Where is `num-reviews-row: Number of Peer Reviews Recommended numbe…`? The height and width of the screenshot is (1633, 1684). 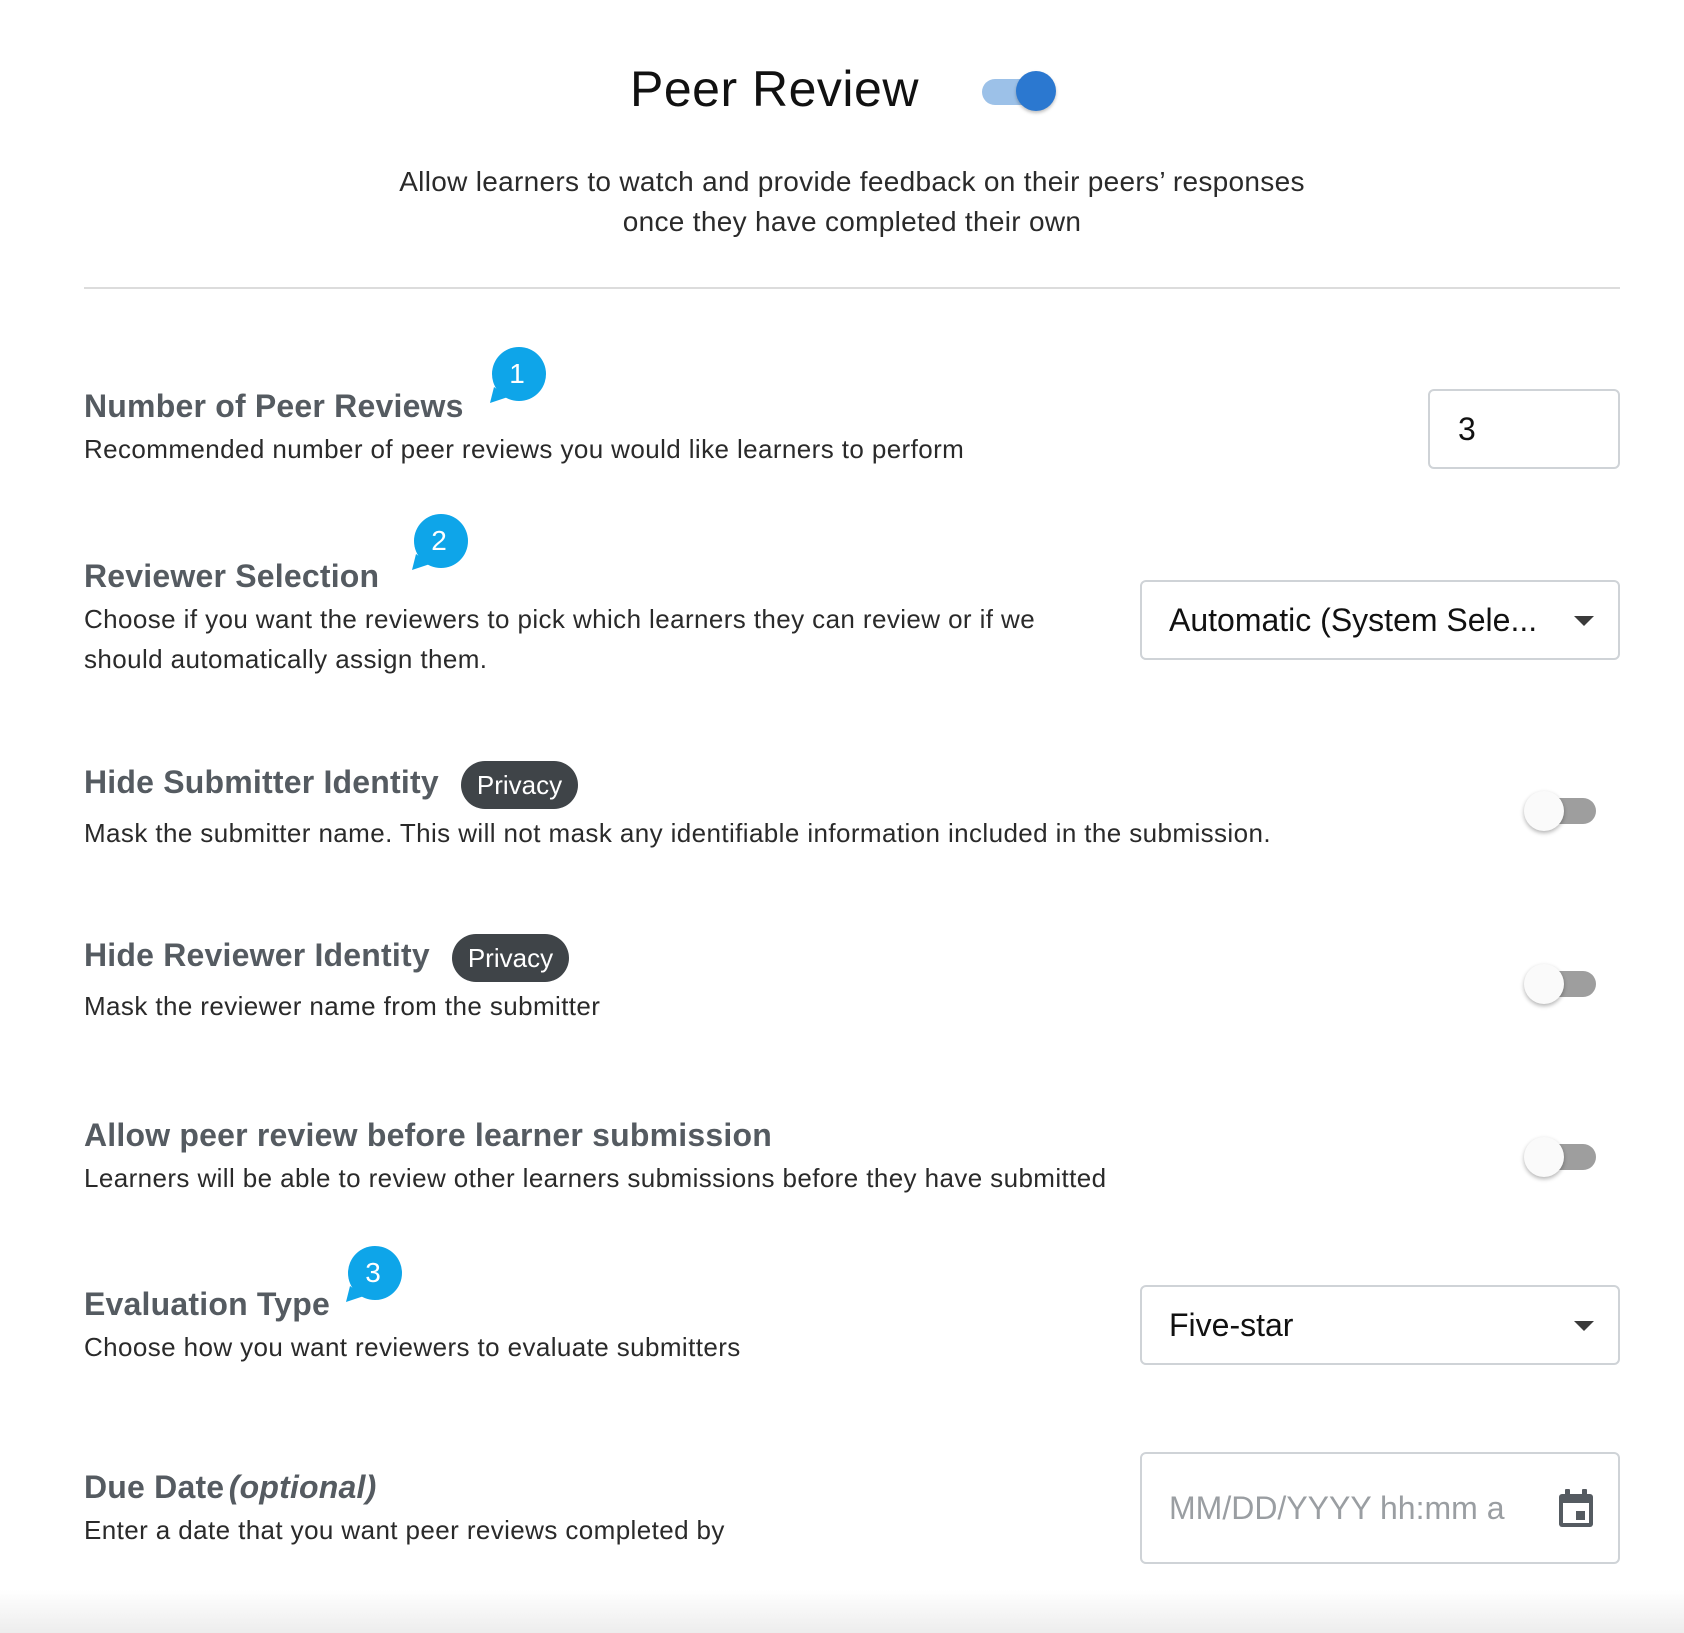
num-reviews-row: Number of Peer Reviews Recommended numbe… is located at coordinates (852, 428).